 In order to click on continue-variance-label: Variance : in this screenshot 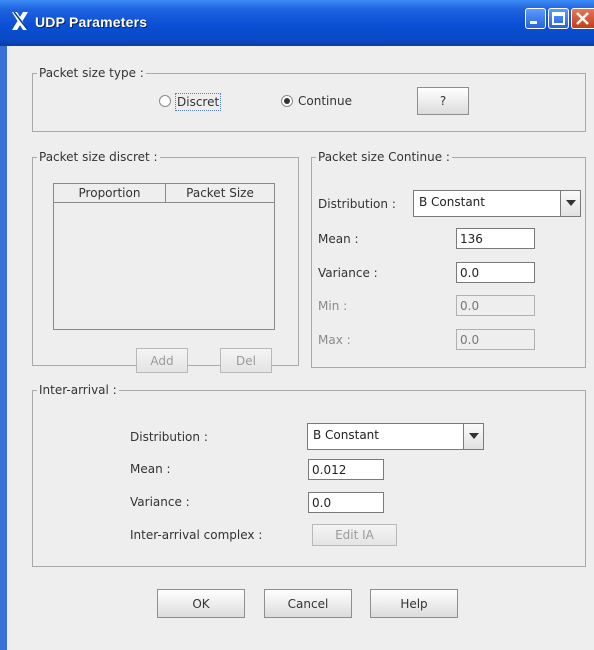, I will do `click(348, 273)`.